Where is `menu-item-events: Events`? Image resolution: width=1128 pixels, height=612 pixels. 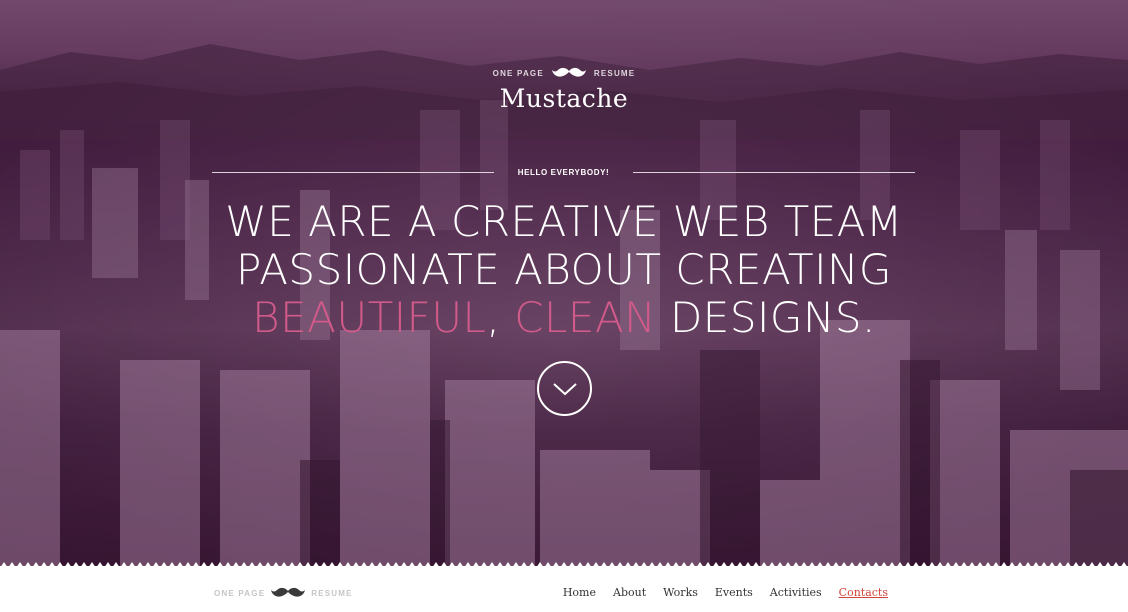 menu-item-events: Events is located at coordinates (734, 592).